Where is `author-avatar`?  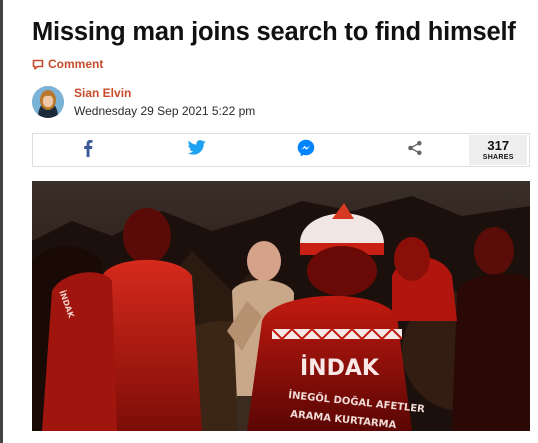
author-avatar is located at coordinates (48, 102).